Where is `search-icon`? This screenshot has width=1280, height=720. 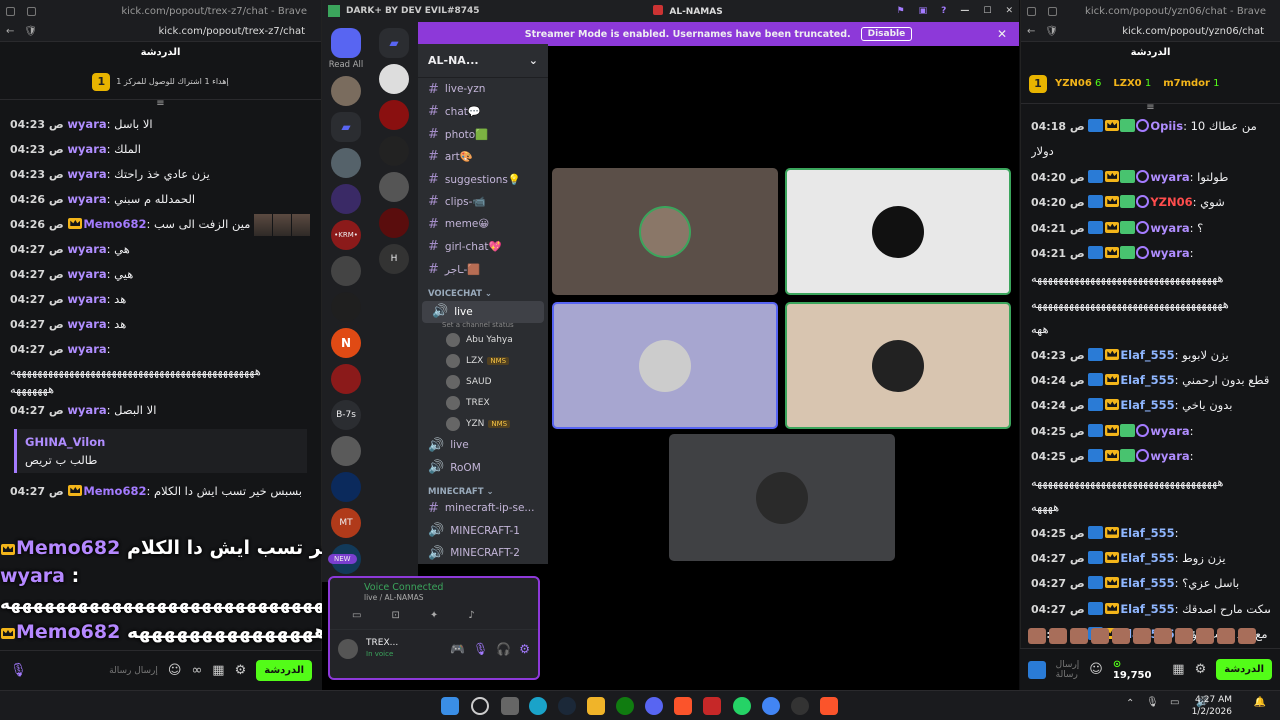 search-icon is located at coordinates (480, 706).